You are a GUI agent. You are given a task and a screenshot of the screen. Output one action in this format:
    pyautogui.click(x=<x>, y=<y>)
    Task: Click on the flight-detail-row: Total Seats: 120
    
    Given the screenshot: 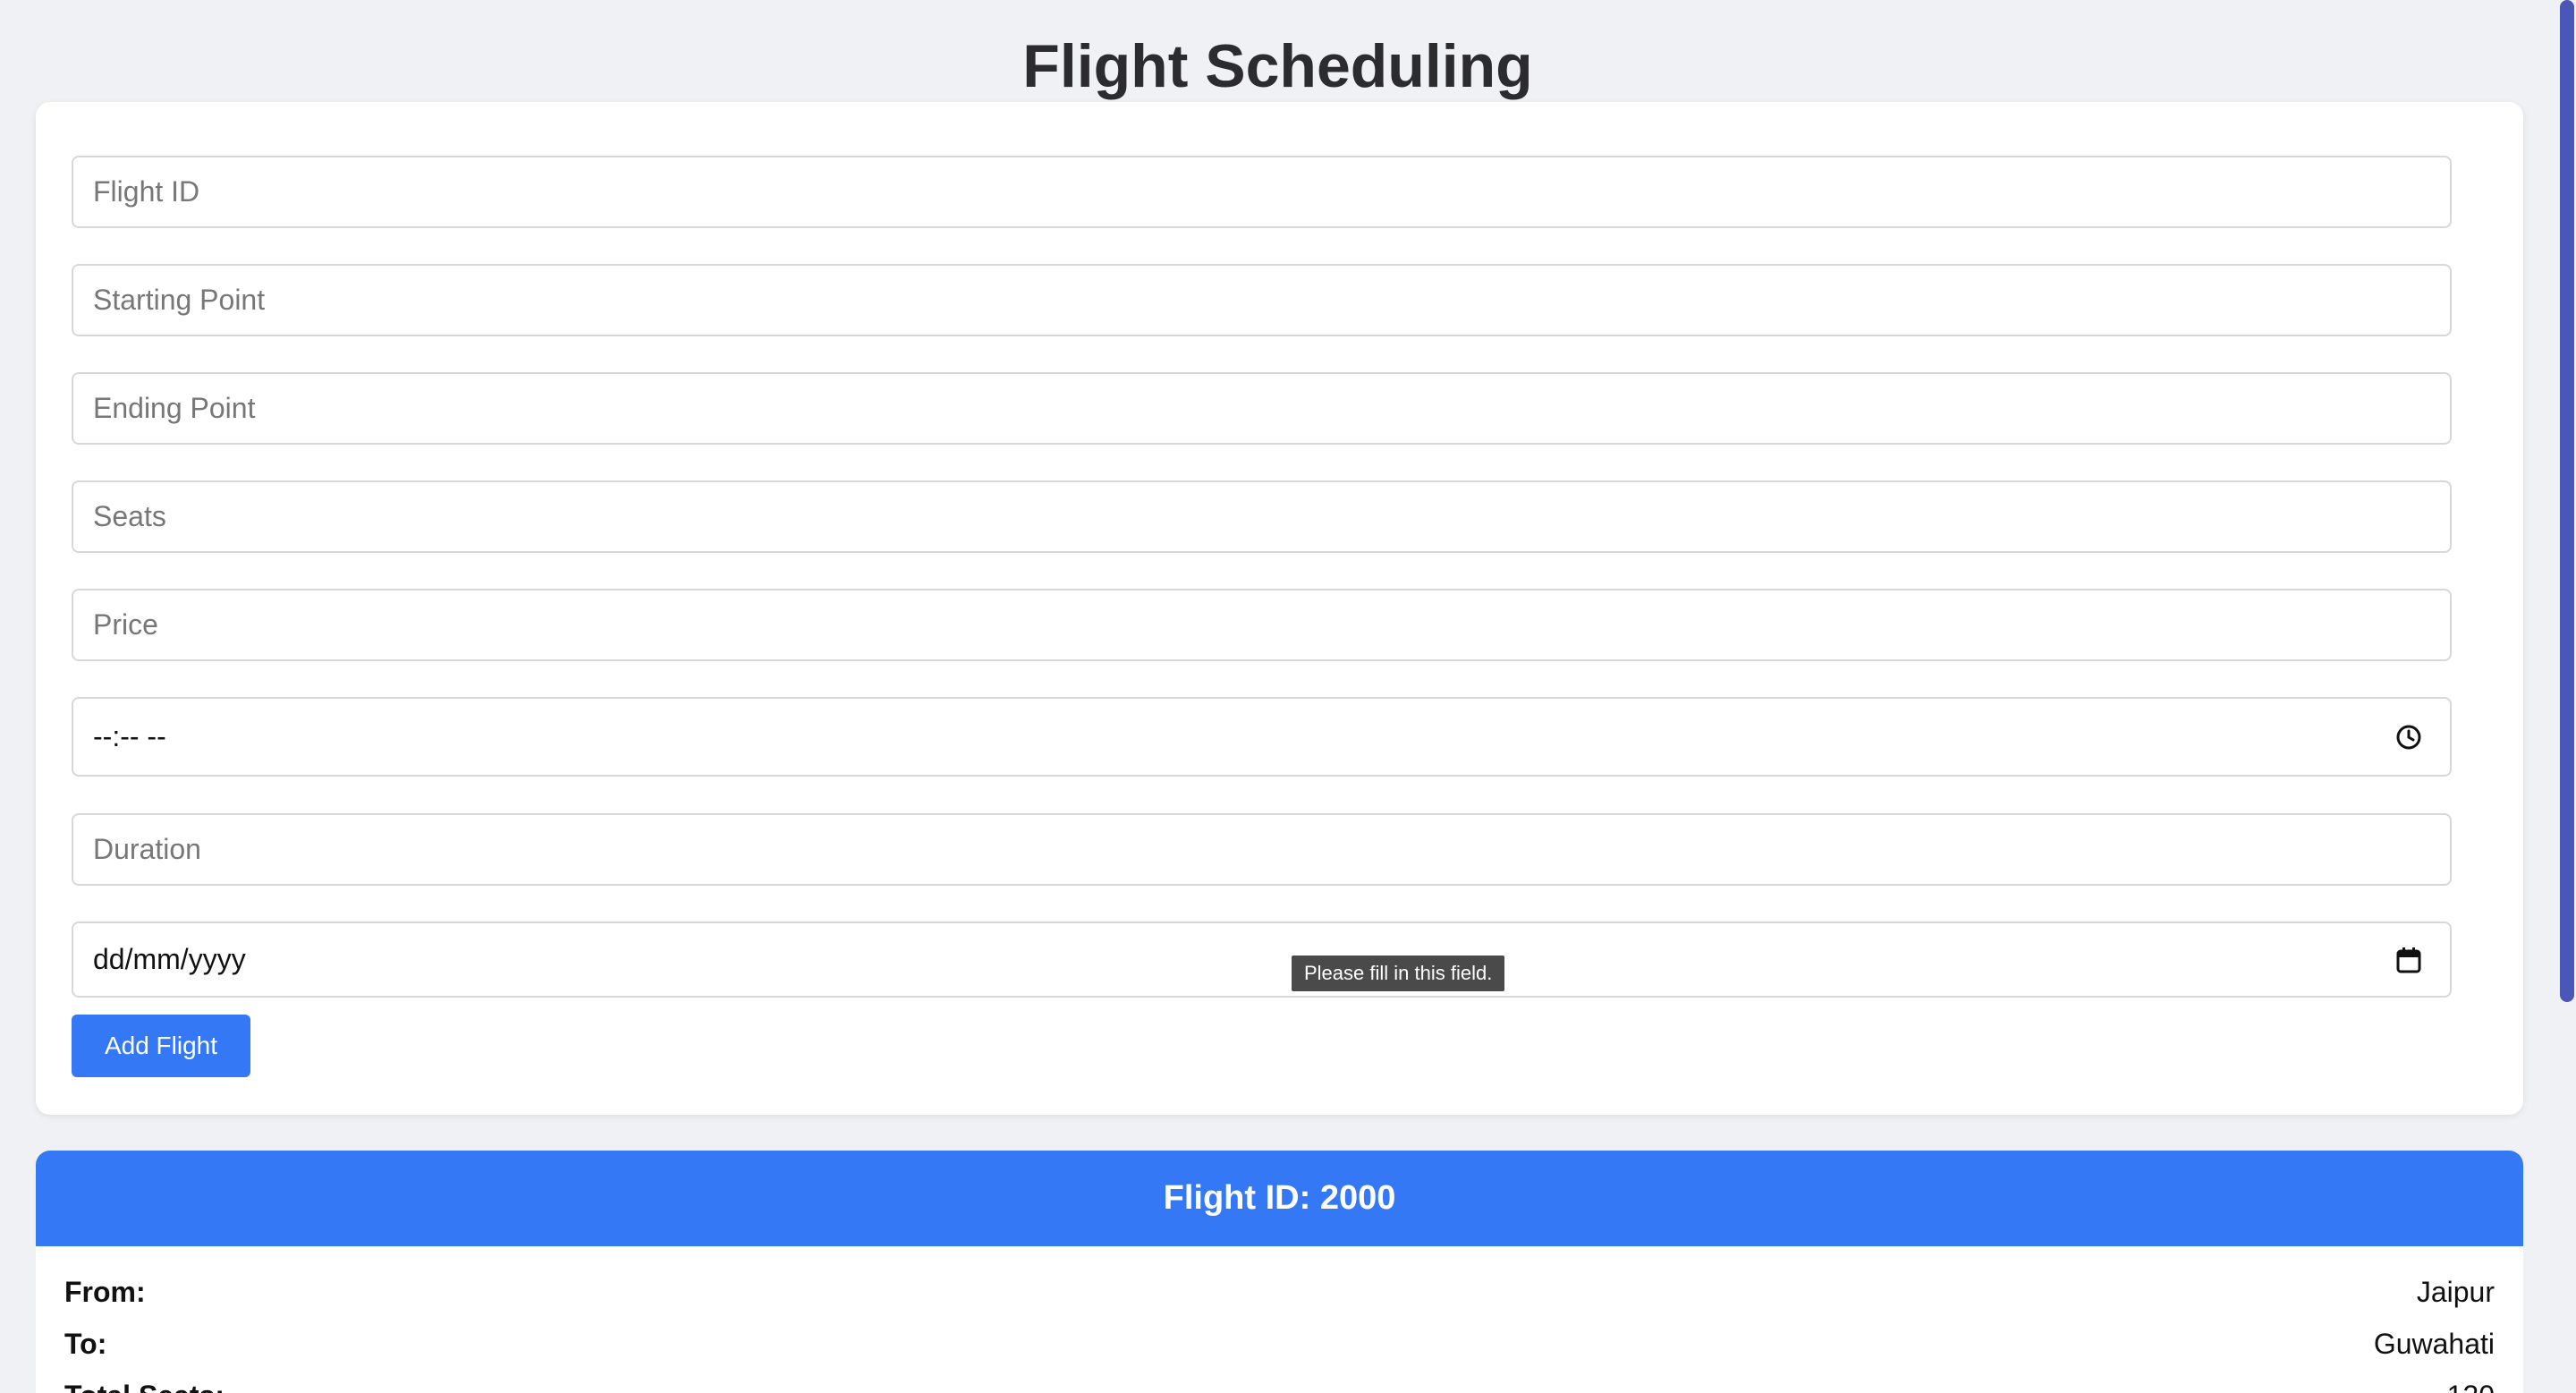 What is the action you would take?
    pyautogui.click(x=1279, y=1385)
    